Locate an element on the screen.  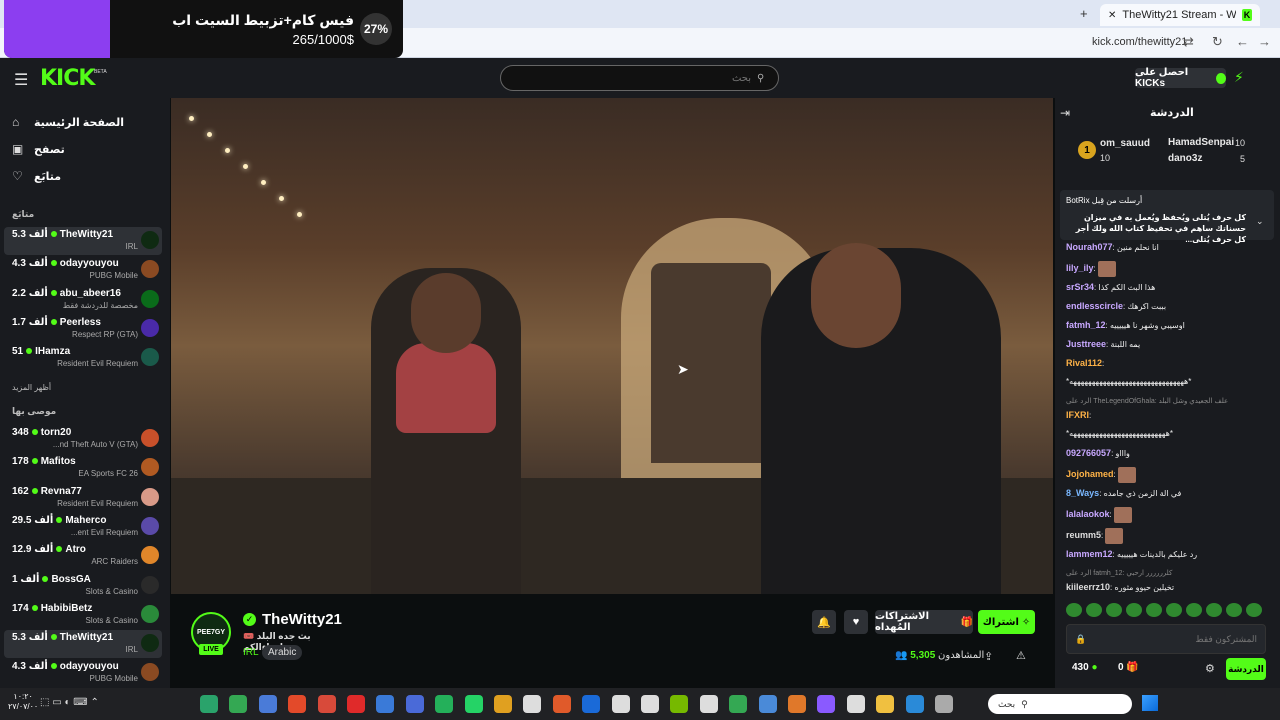
kick-logo: KICK is located at coordinates (67, 78).